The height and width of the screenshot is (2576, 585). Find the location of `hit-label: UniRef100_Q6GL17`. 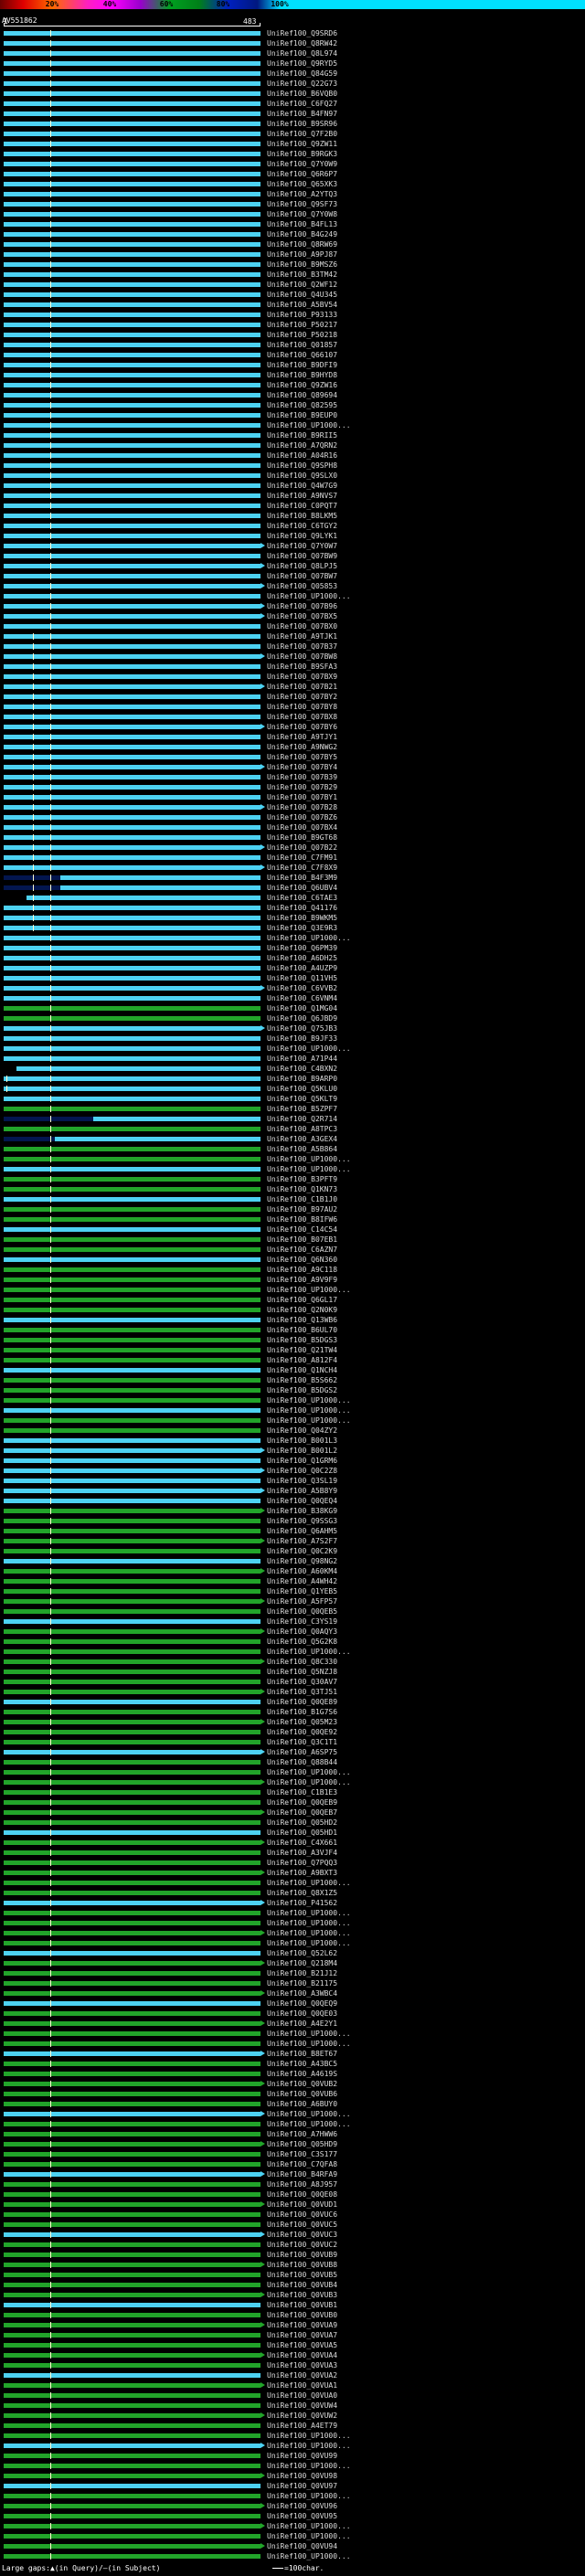

hit-label: UniRef100_Q6GL17 is located at coordinates (426, 1300).